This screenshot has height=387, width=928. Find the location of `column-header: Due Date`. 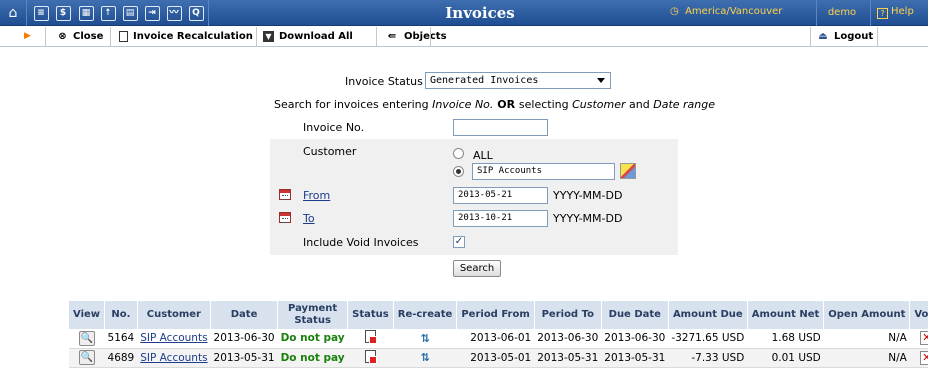

column-header: Due Date is located at coordinates (635, 315).